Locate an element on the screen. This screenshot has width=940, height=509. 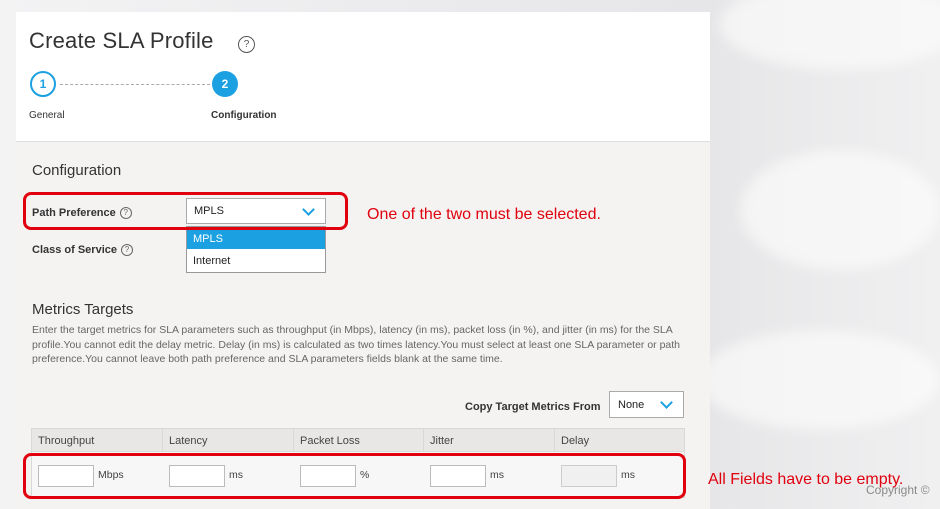
metrics-targets-heading: Metrics Targets is located at coordinates (83, 309).